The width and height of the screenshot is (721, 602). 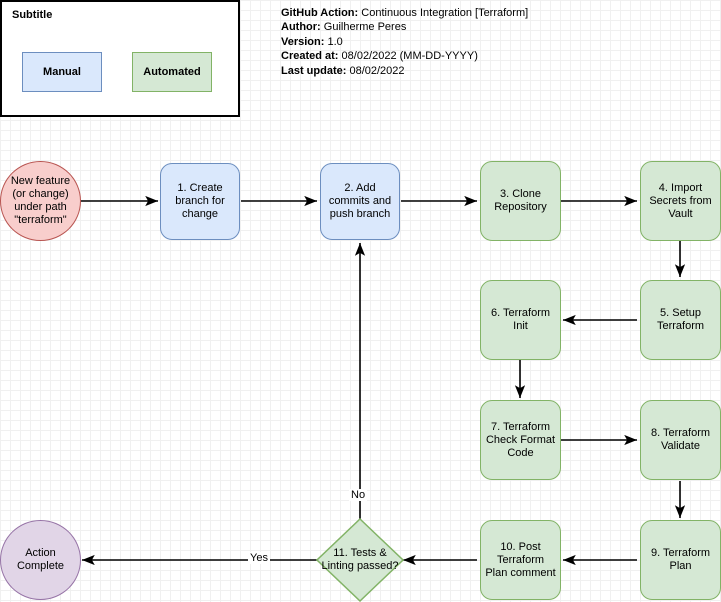 I want to click on meta-label-version: Version:, so click(x=303, y=41).